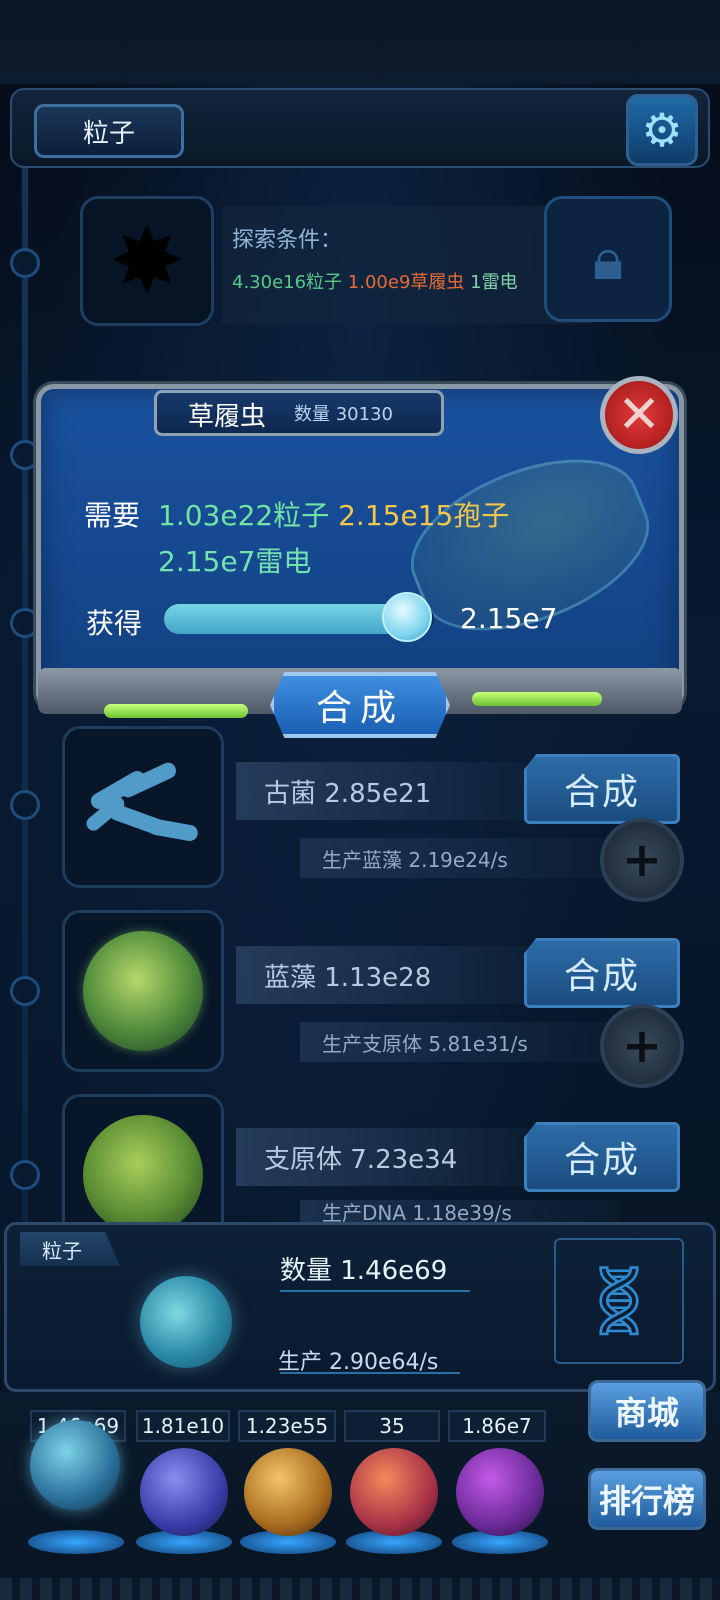 The image size is (720, 1600). I want to click on divider, so click(375, 1291).